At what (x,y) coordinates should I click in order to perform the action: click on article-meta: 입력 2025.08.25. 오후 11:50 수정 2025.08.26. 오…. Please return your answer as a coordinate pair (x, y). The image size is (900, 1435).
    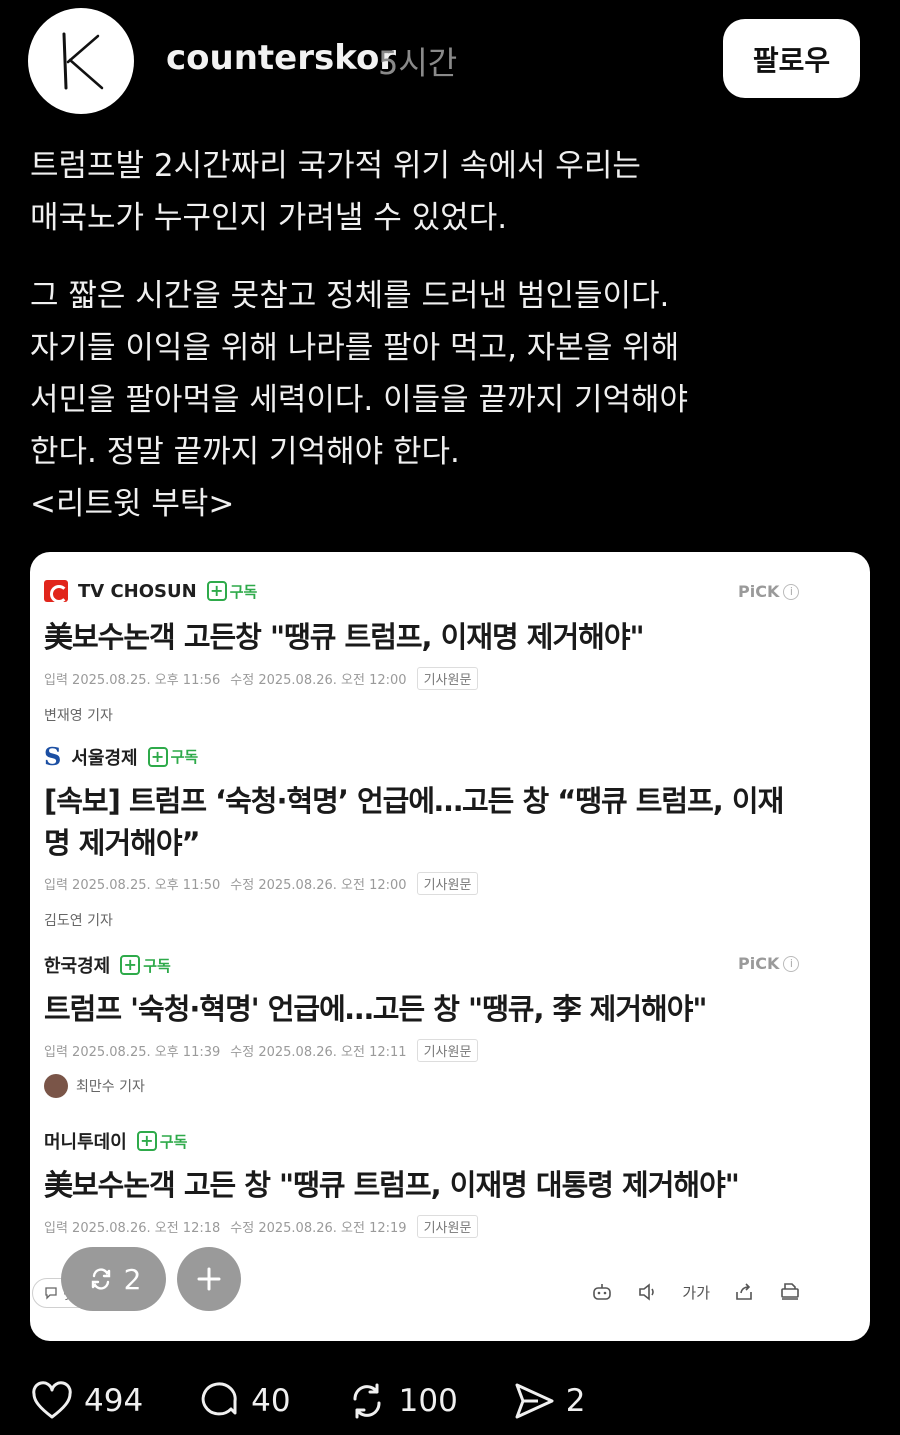
    Looking at the image, I should click on (261, 883).